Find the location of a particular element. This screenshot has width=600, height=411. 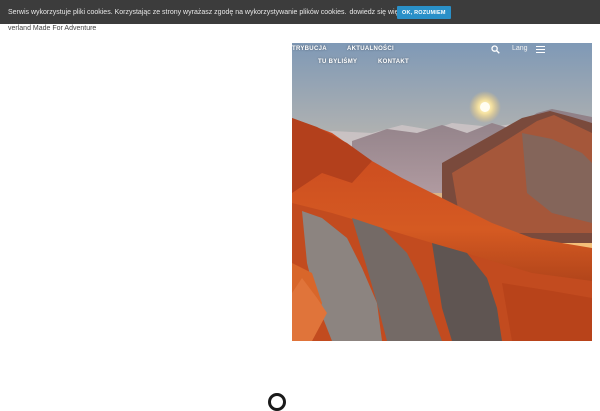

search-icon is located at coordinates (495, 49).